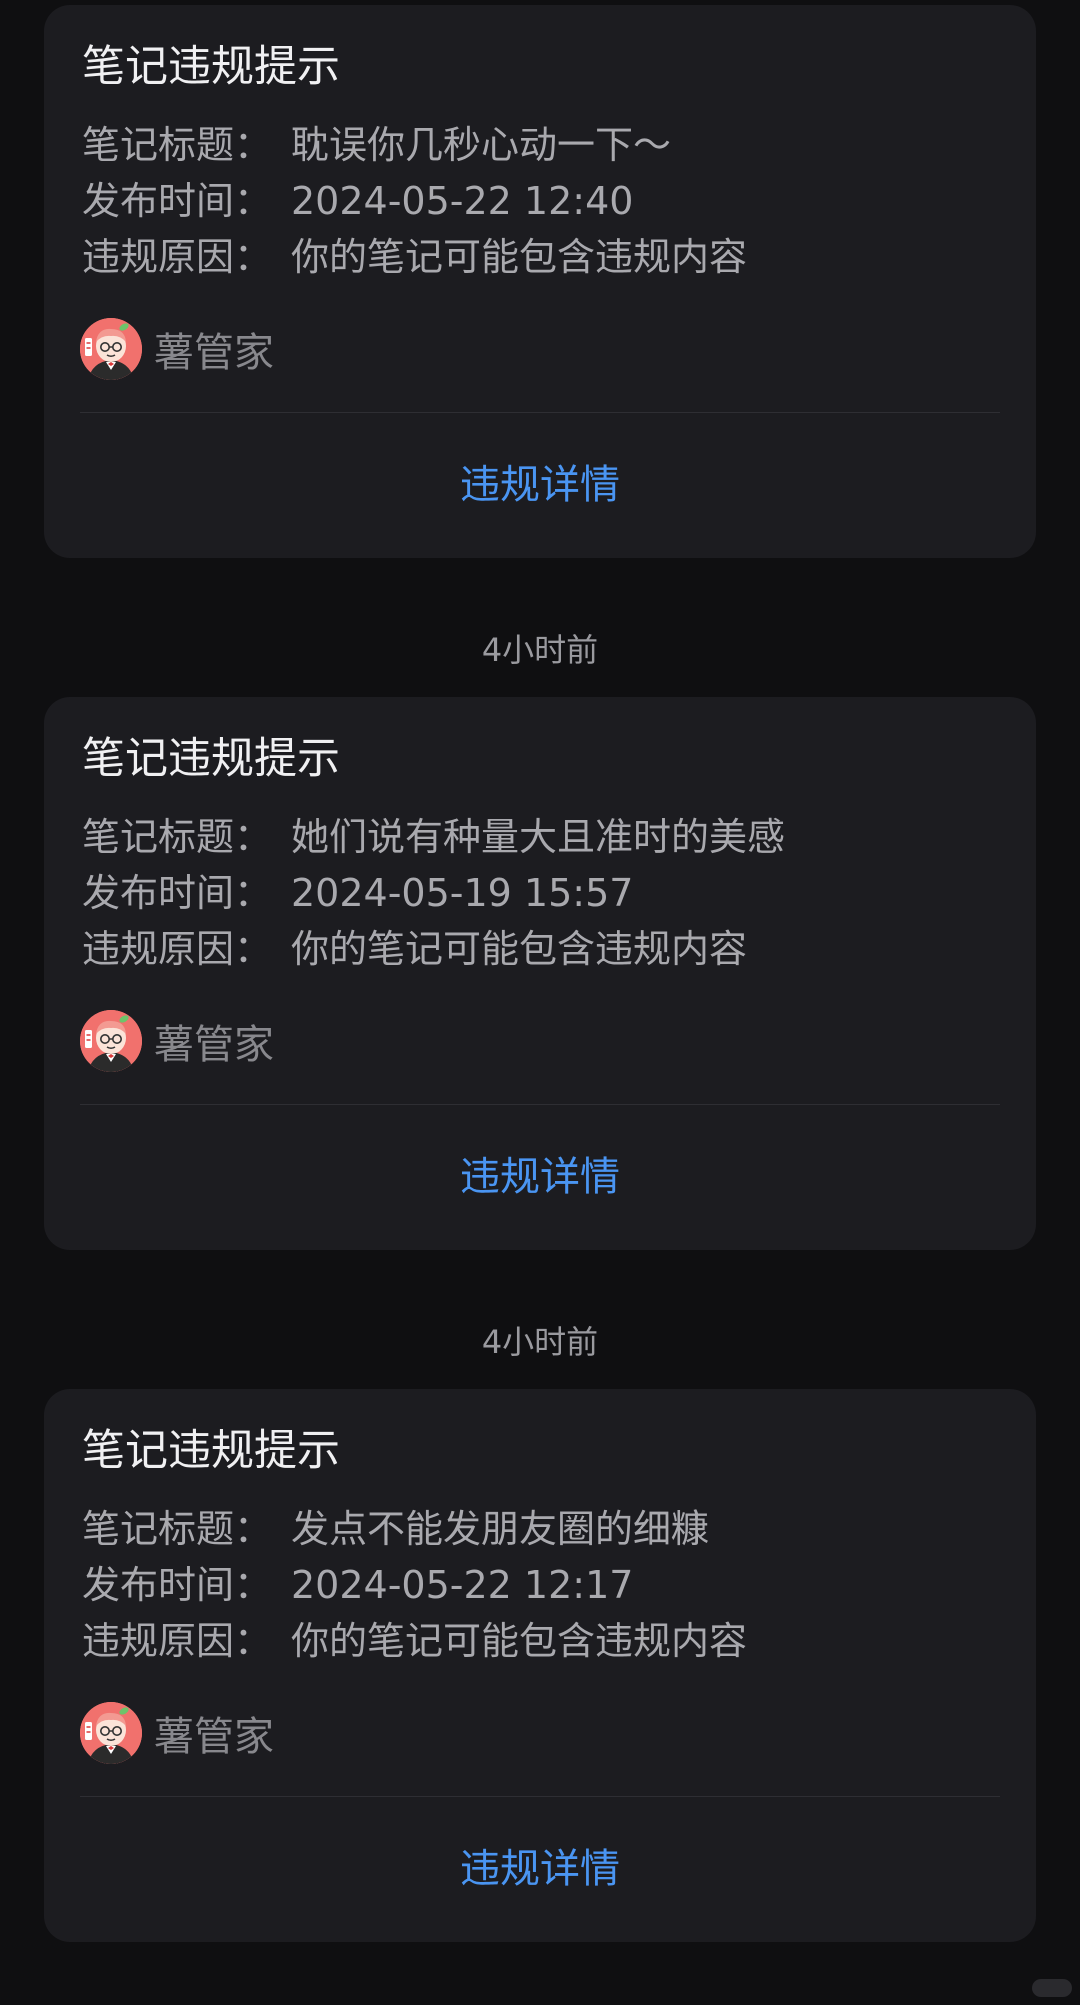 This screenshot has width=1080, height=2005. Describe the element at coordinates (481, 145) in the screenshot. I see `note-title-value: 耽误你几秒心动一下～` at that location.